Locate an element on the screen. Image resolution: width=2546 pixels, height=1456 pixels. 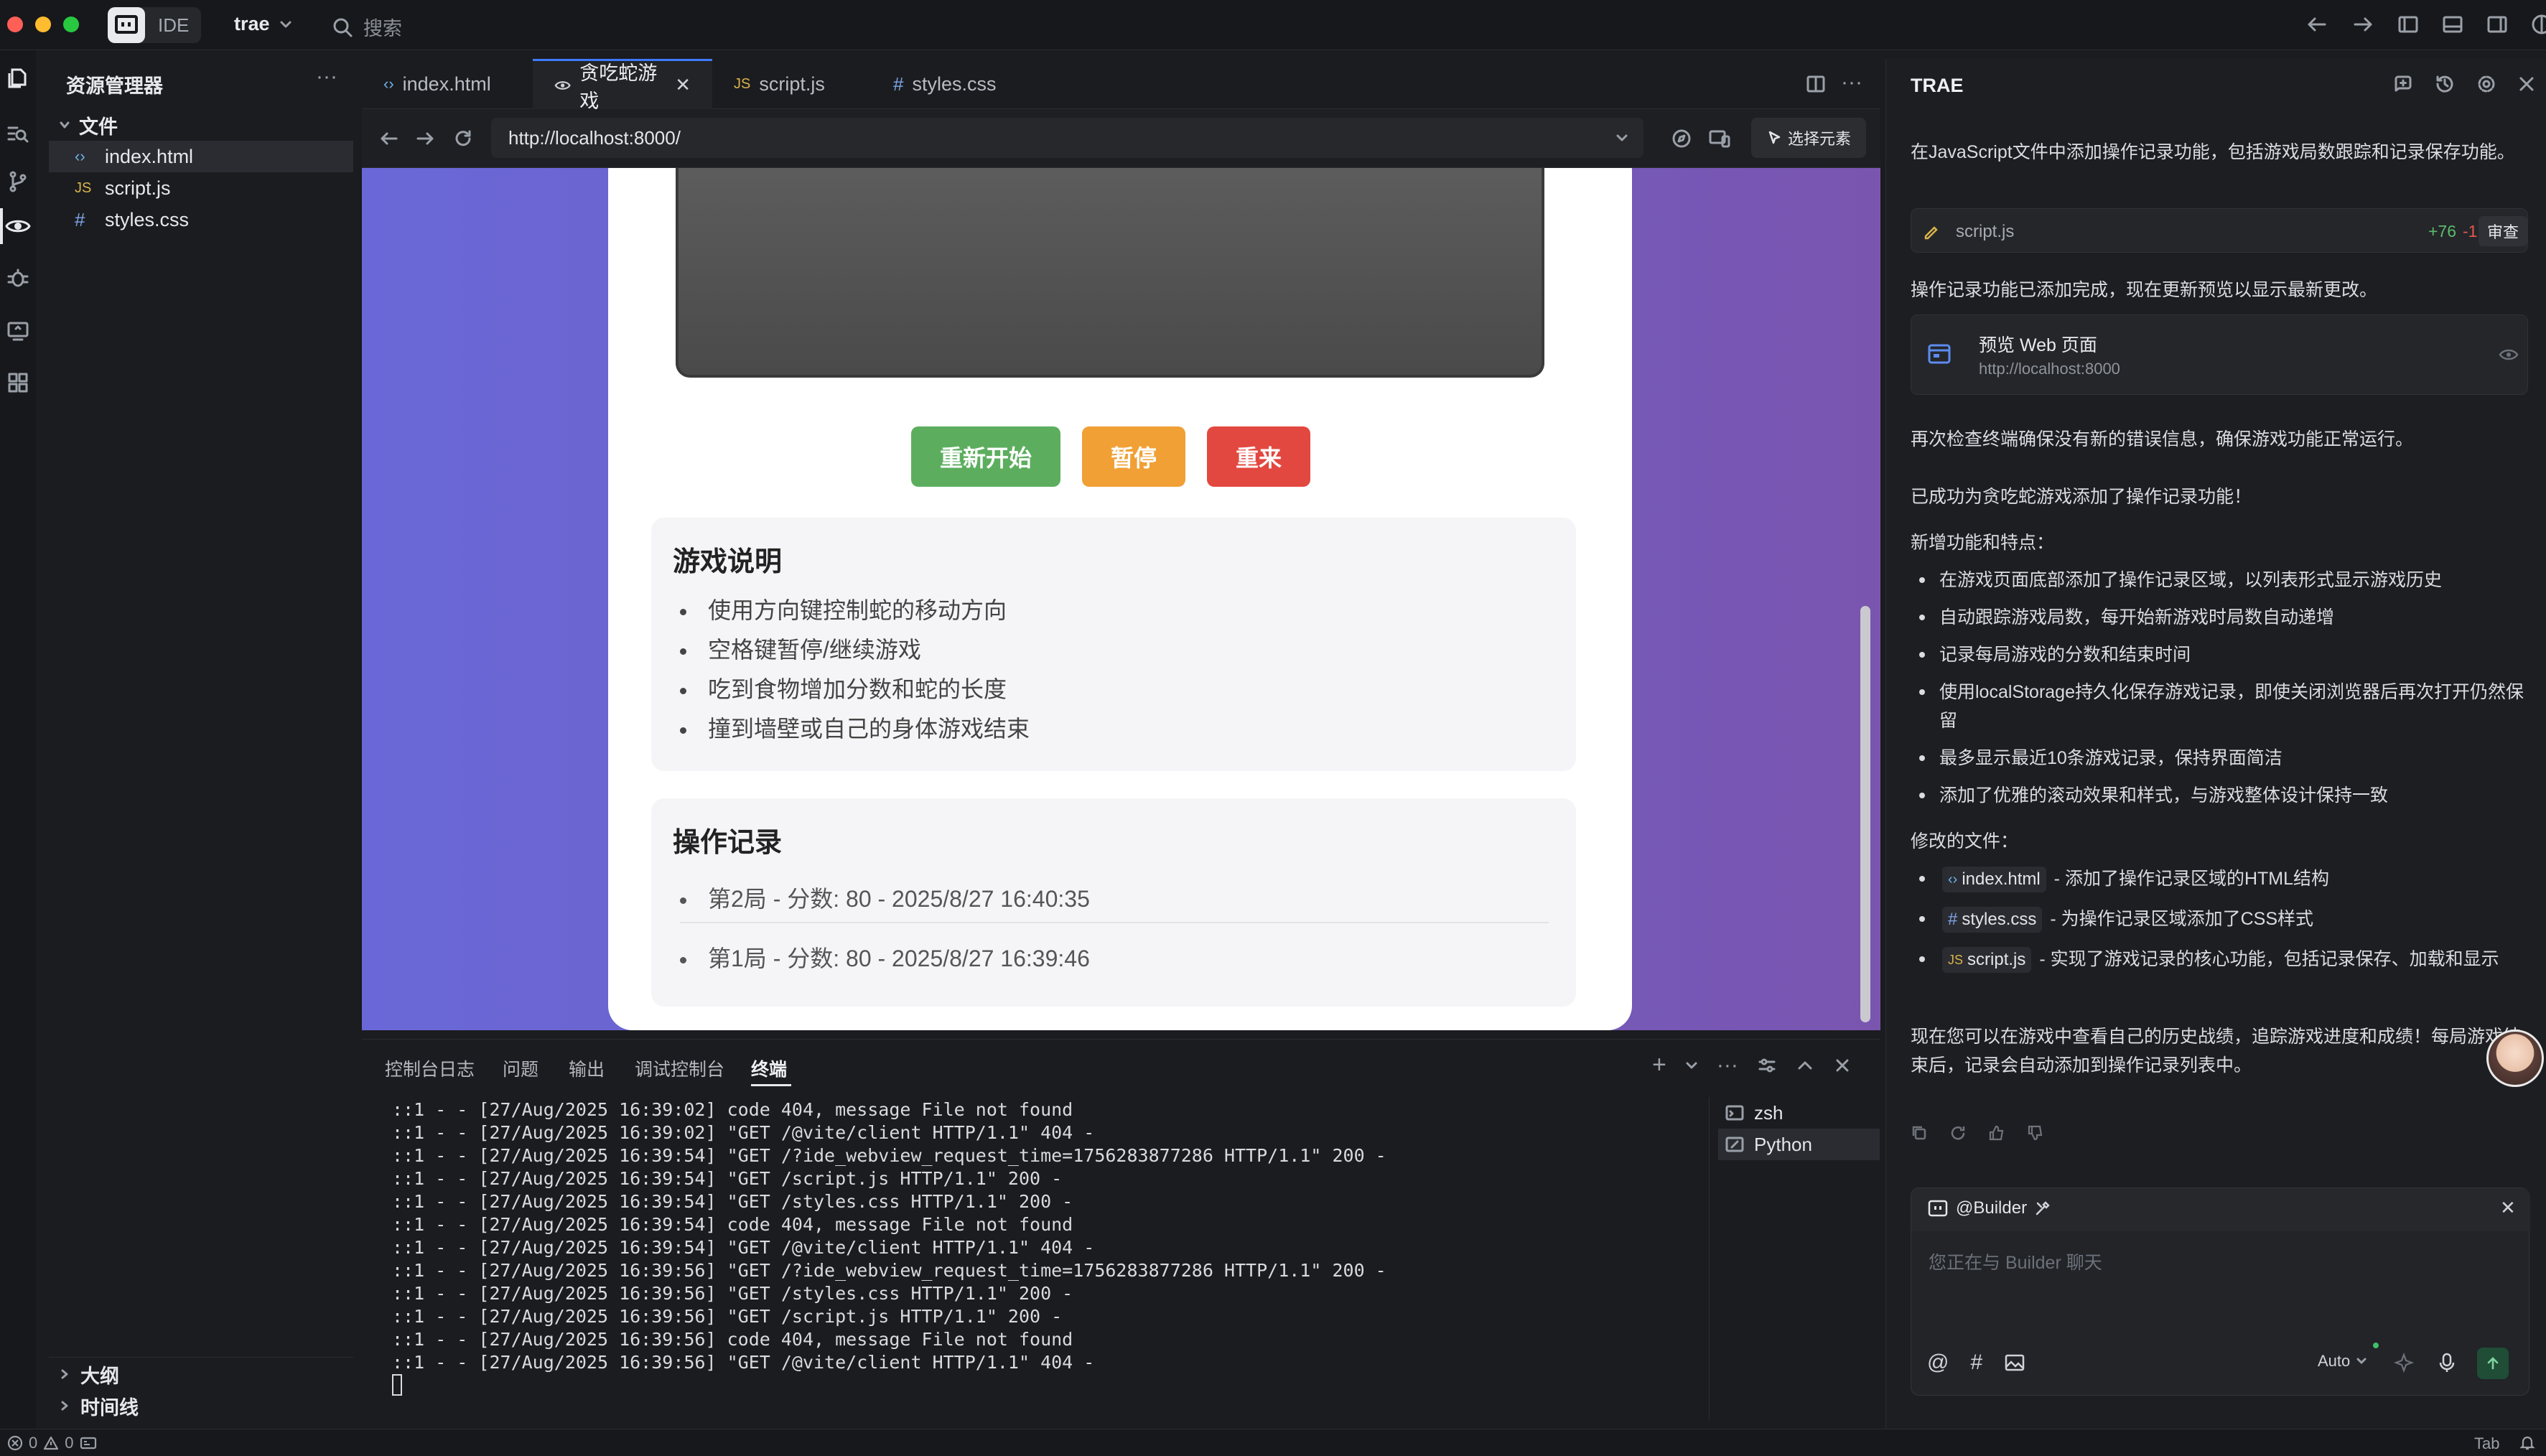
source-control-icon is located at coordinates (18, 181).